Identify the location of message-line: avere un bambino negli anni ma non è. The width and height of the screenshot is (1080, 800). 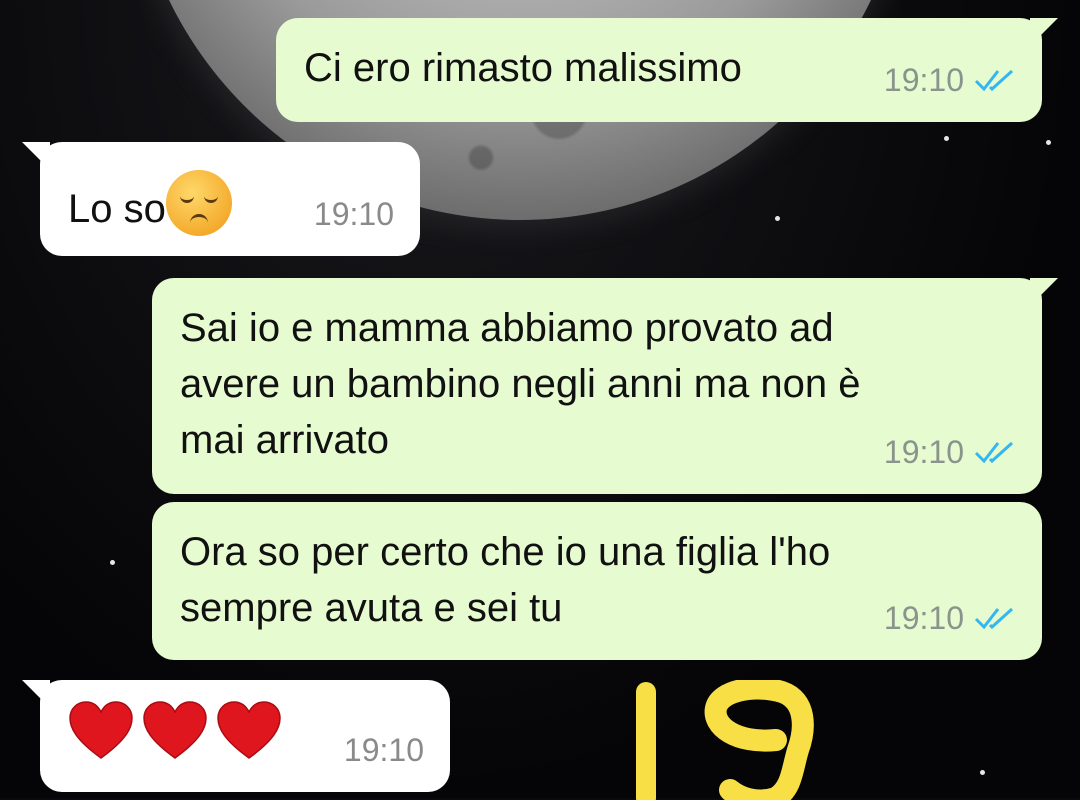
(520, 384).